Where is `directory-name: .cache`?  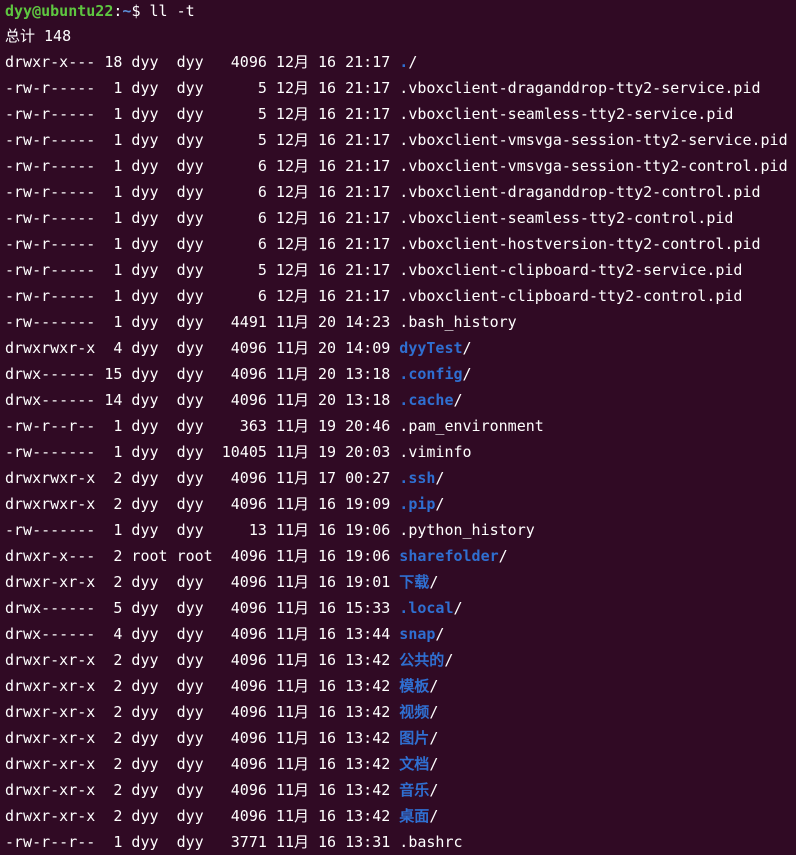 directory-name: .cache is located at coordinates (426, 400).